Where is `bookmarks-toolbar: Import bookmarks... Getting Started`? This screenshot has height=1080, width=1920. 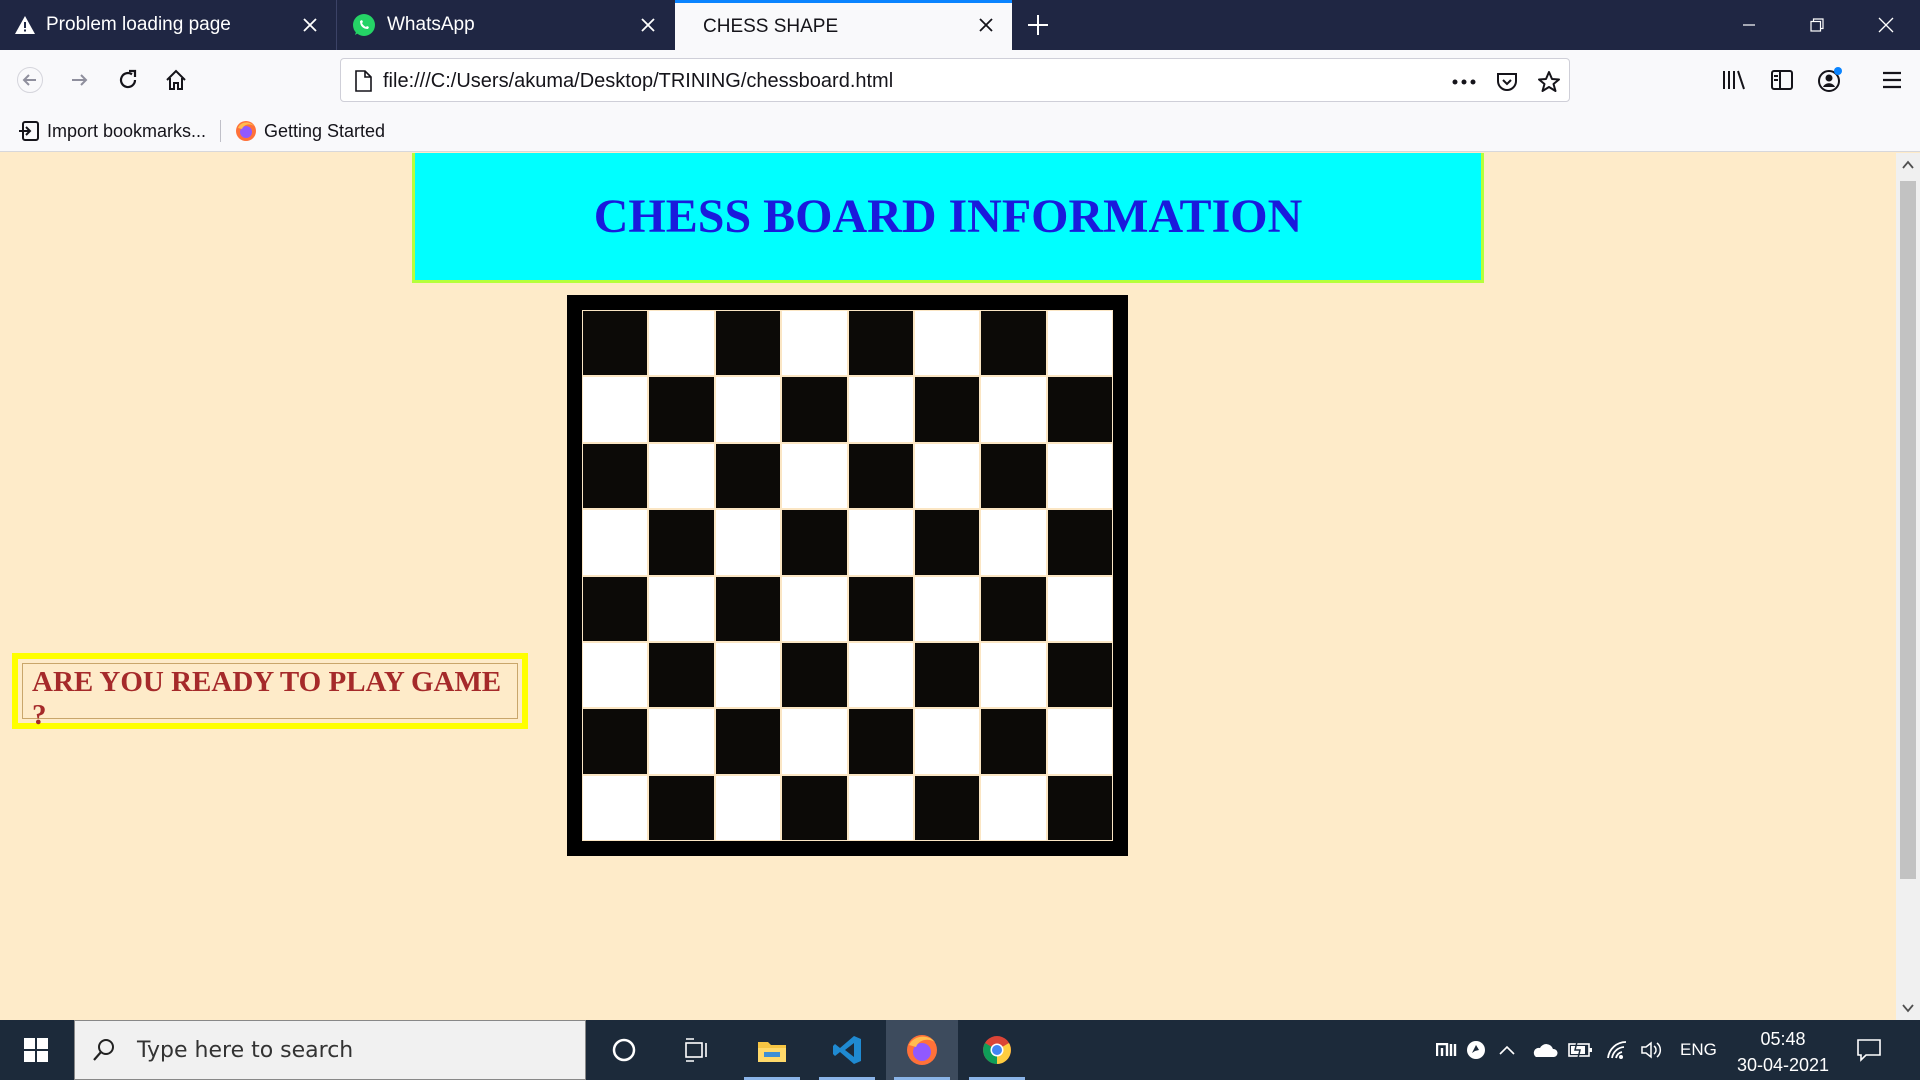
bookmarks-toolbar: Import bookmarks... Getting Started is located at coordinates (960, 131).